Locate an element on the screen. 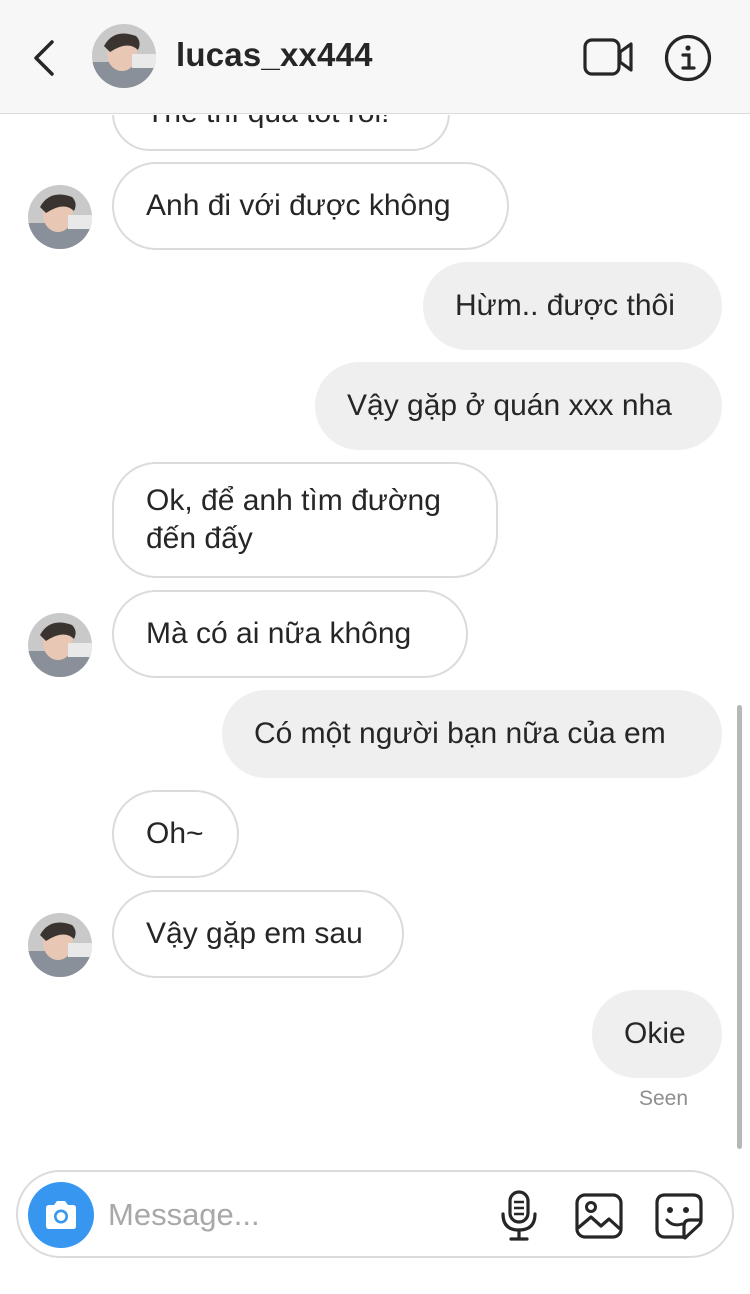 This screenshot has height=1294, width=750. message-bubble-incoming: Oh~ is located at coordinates (175, 834).